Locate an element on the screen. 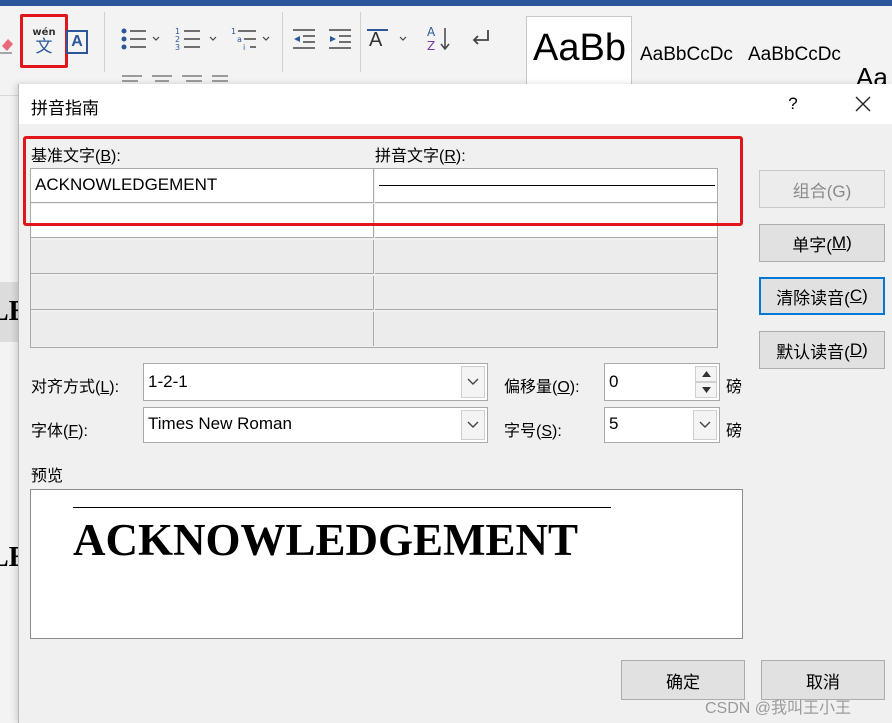 This screenshot has width=892, height=723. size-unit: 磅 is located at coordinates (734, 431).